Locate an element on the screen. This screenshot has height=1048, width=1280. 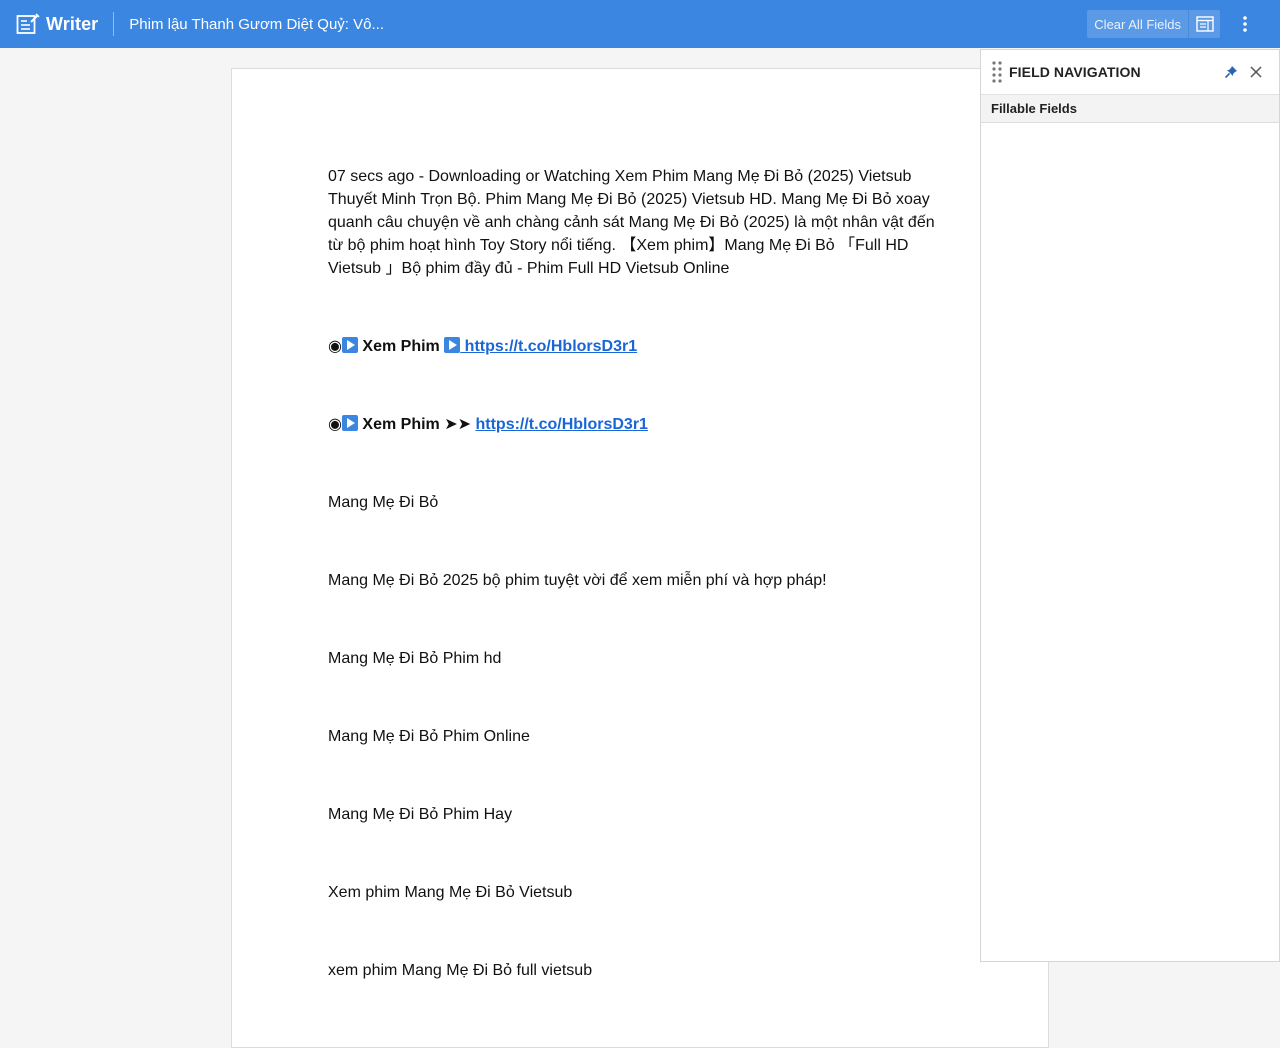
clear-all-fields-button: Clear All Fields is located at coordinates (1137, 24).